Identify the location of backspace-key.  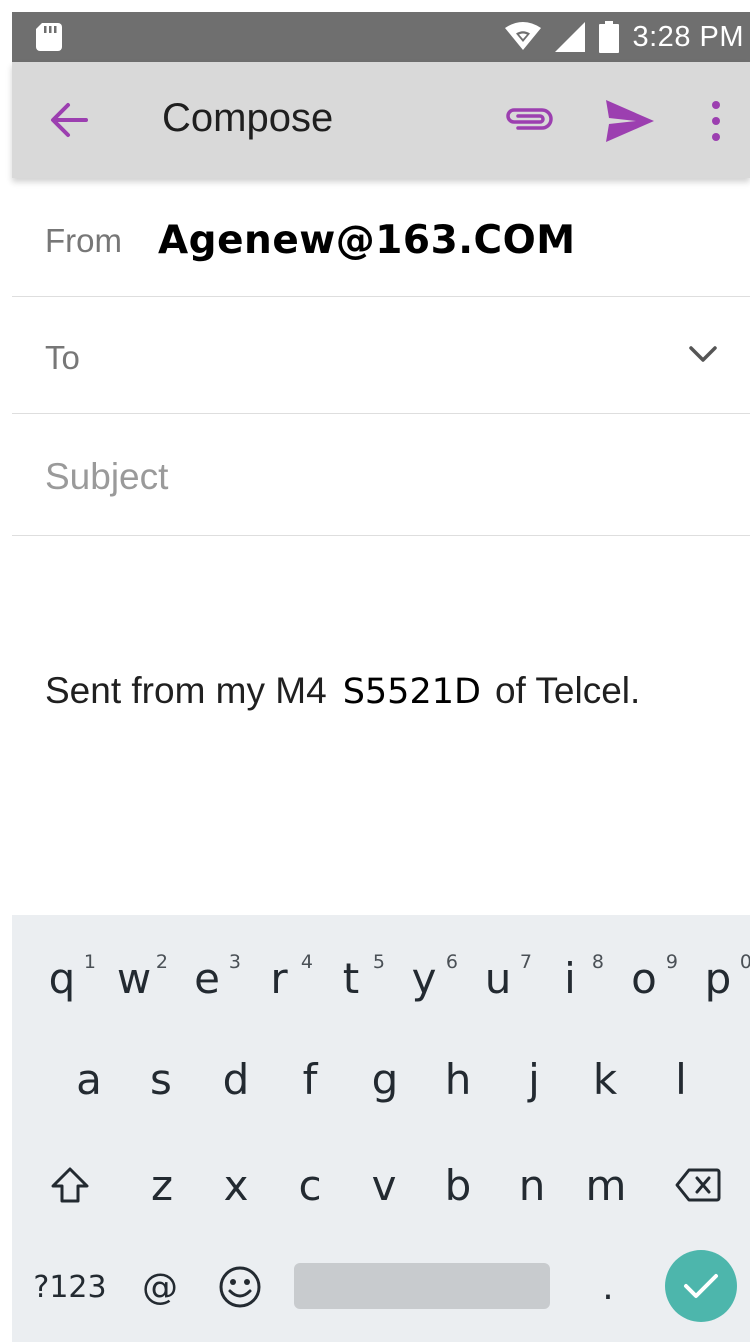
(698, 1185).